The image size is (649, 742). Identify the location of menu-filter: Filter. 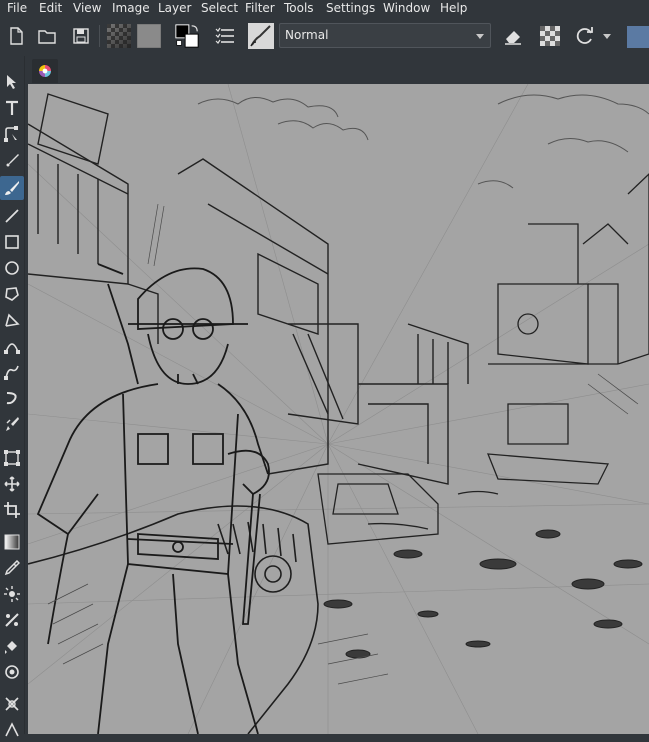
(260, 8).